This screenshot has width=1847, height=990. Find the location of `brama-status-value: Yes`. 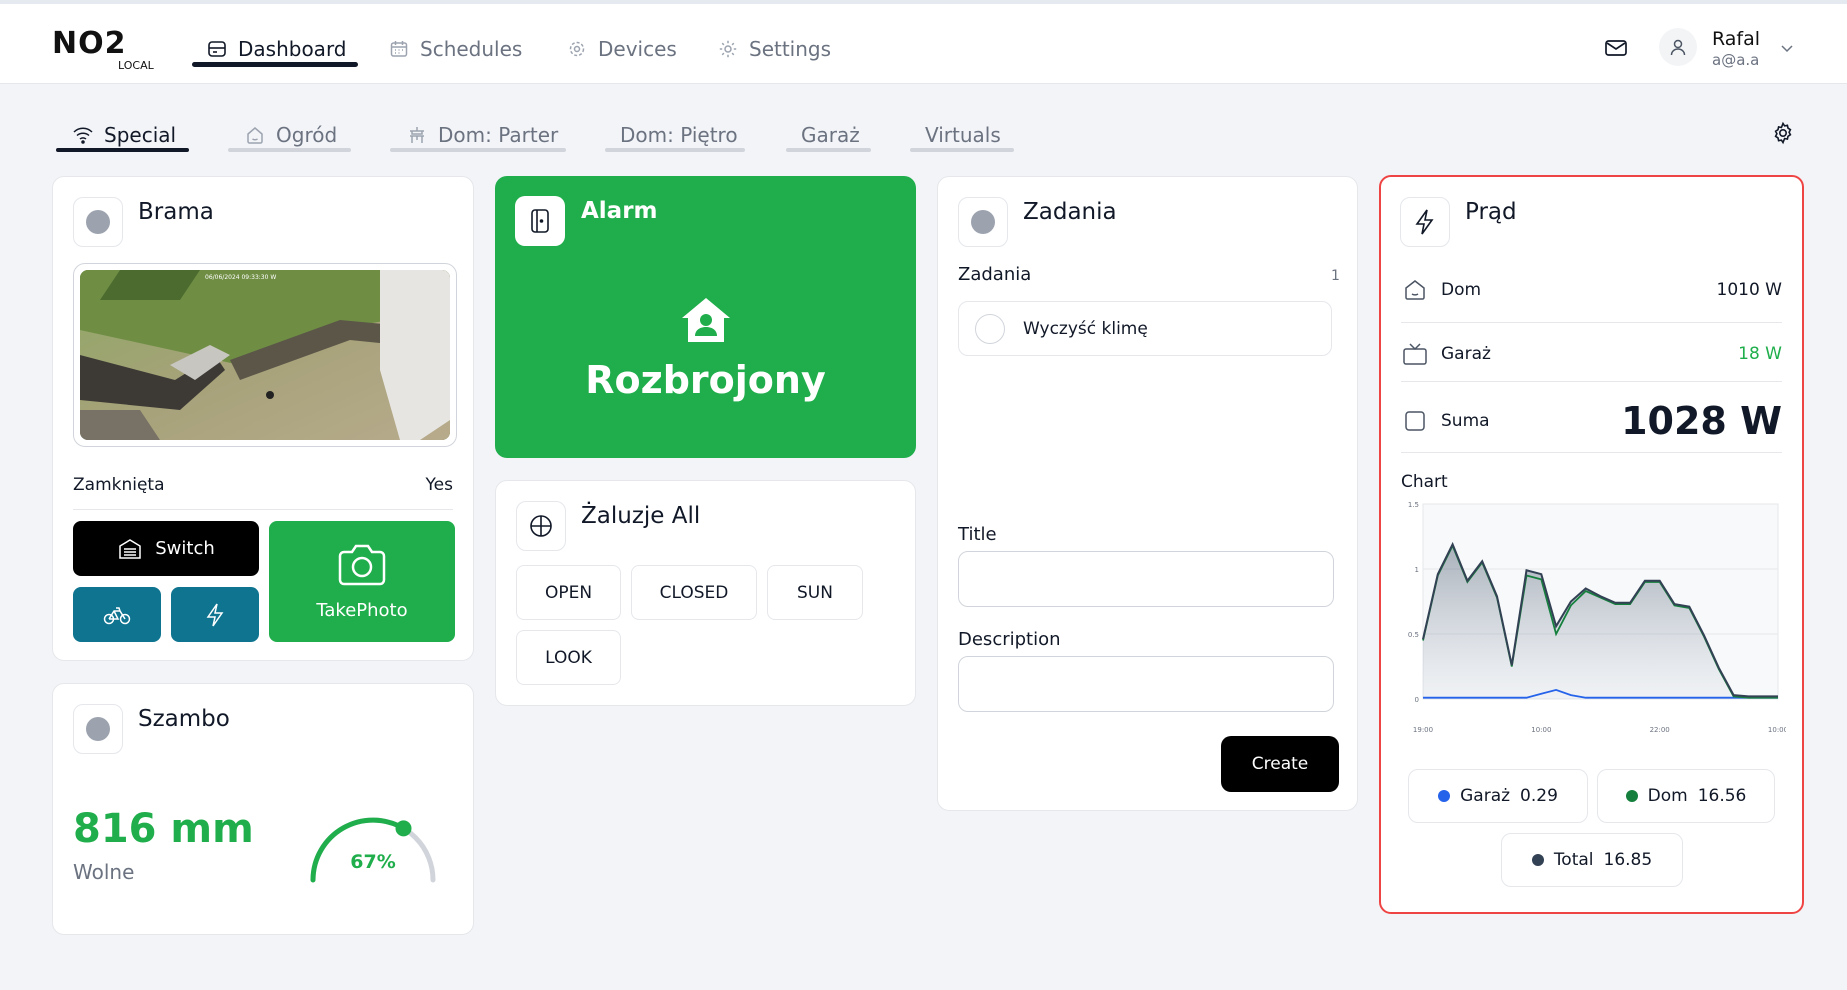

brama-status-value: Yes is located at coordinates (439, 485).